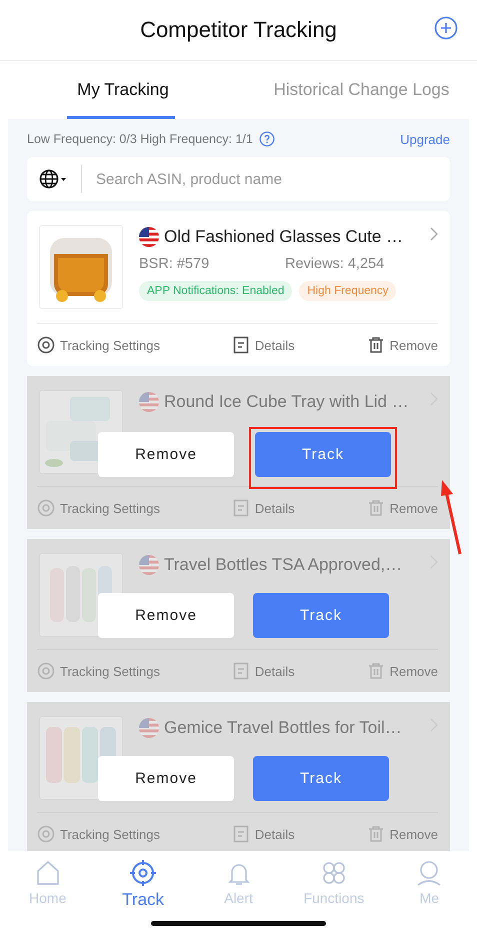 The image size is (477, 943). I want to click on upgrade-link: Upgrade, so click(425, 139).